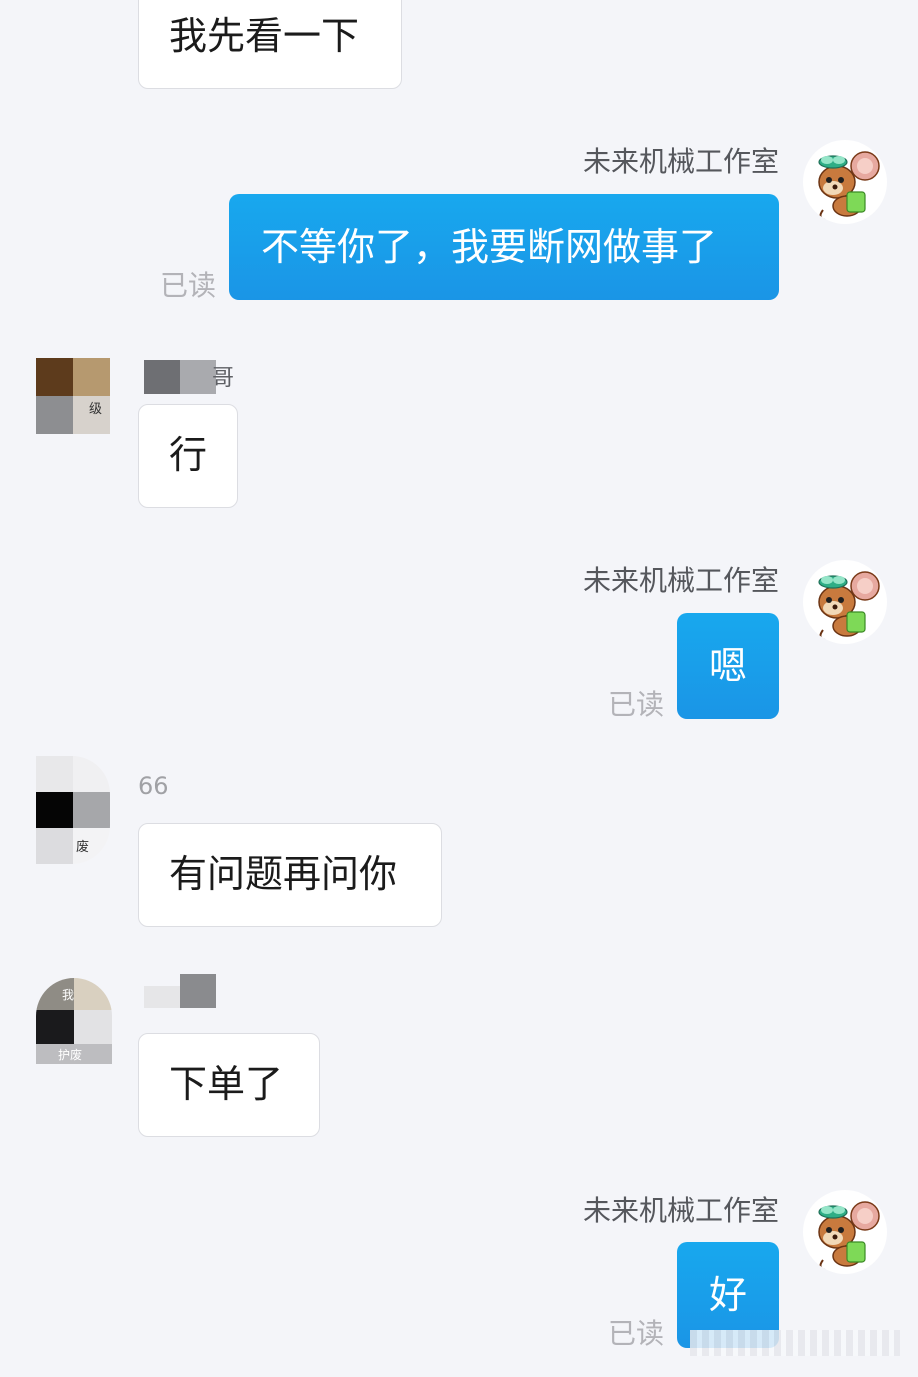 The height and width of the screenshot is (1377, 918). I want to click on message-bubble-outgoing: 嗯, so click(728, 666).